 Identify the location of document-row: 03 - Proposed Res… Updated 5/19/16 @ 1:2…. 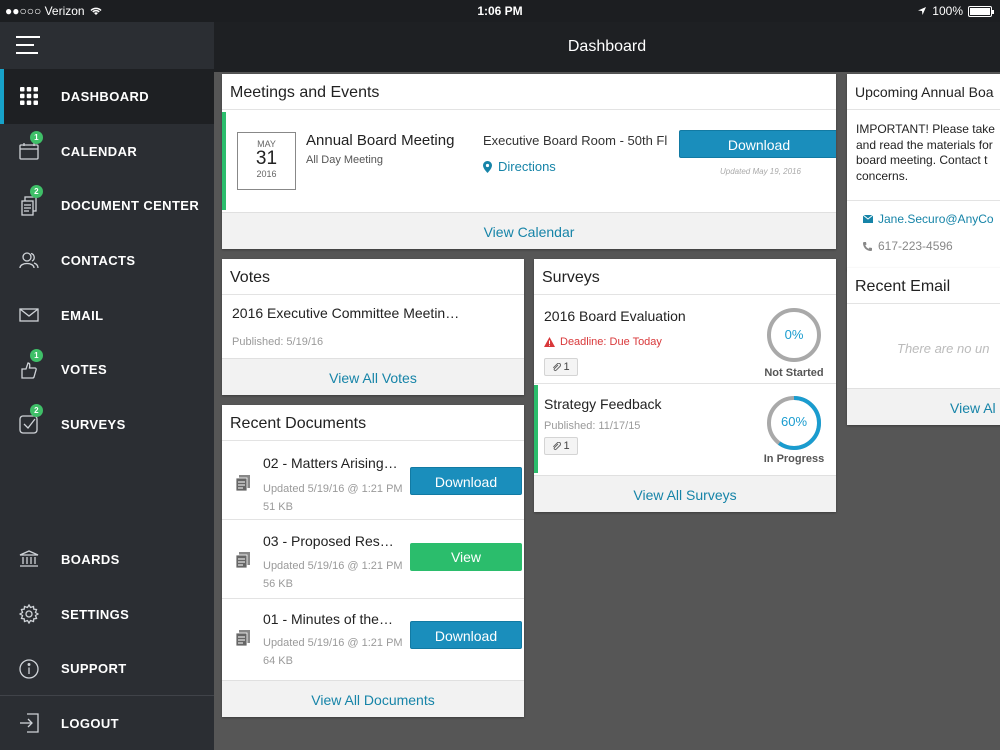
(373, 560).